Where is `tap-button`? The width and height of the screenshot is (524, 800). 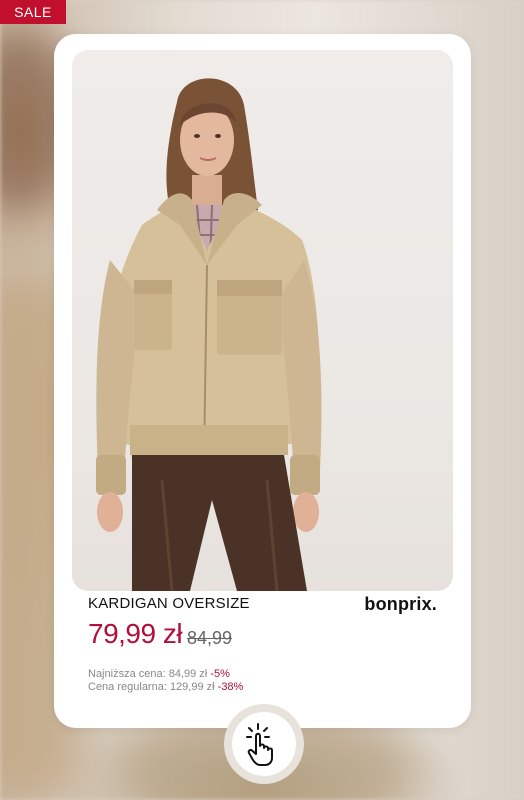 tap-button is located at coordinates (264, 744).